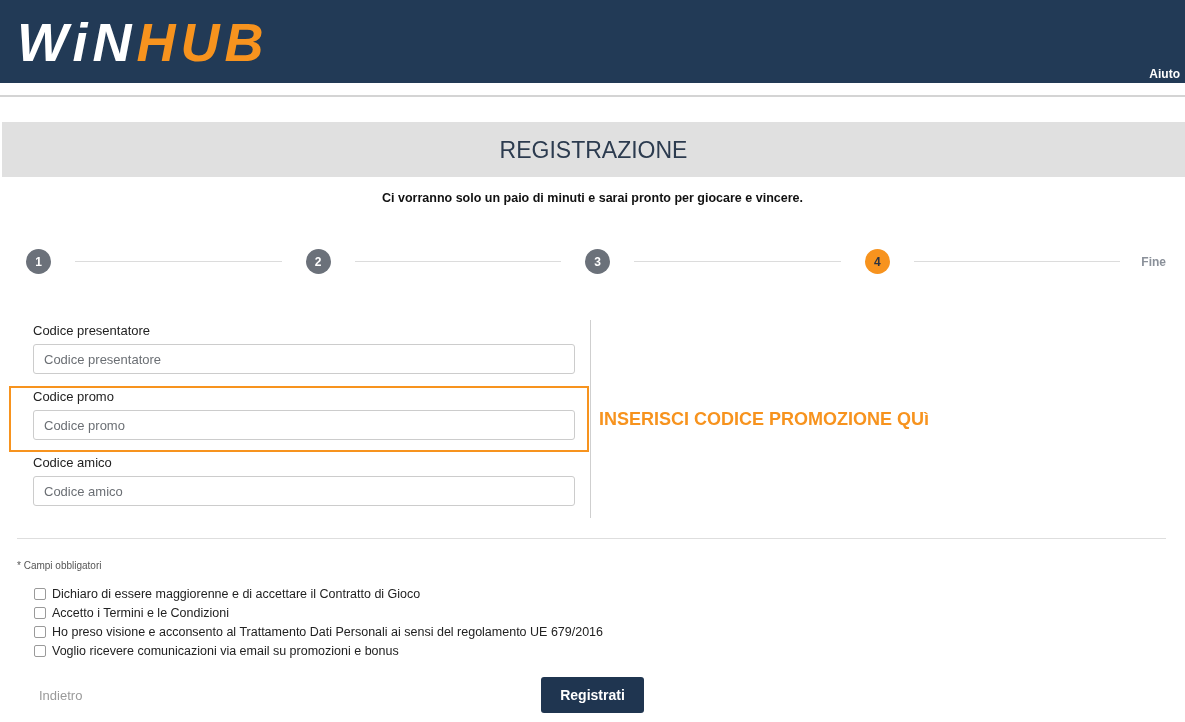  What do you see at coordinates (92, 331) in the screenshot?
I see `field-label: Codice presentatore` at bounding box center [92, 331].